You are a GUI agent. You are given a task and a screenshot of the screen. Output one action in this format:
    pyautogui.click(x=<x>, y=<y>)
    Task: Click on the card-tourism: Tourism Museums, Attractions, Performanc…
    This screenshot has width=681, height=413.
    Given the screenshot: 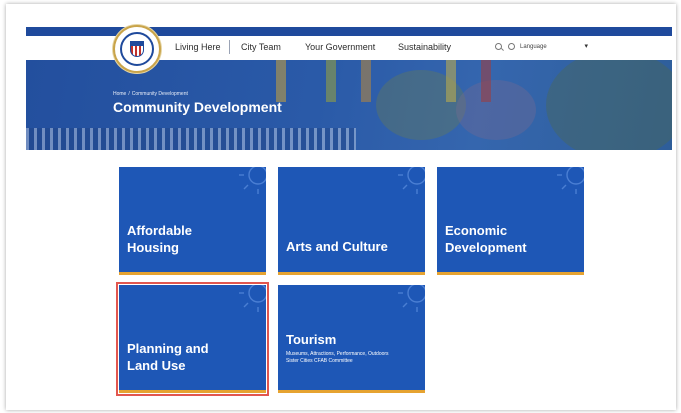 What is the action you would take?
    pyautogui.click(x=351, y=339)
    